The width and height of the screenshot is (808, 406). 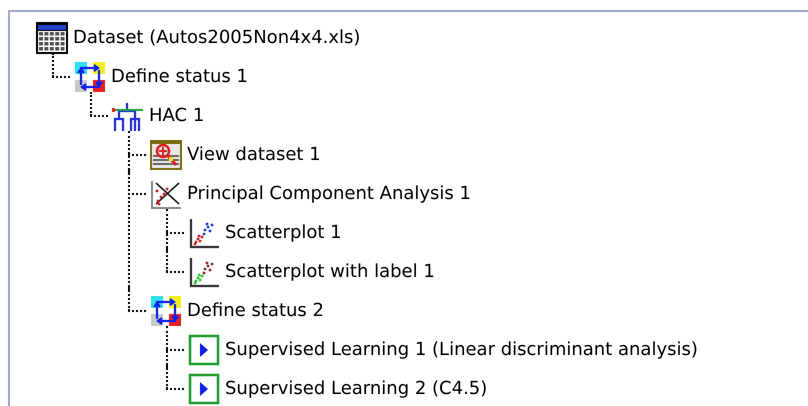 I want to click on play-icon, so click(x=204, y=349).